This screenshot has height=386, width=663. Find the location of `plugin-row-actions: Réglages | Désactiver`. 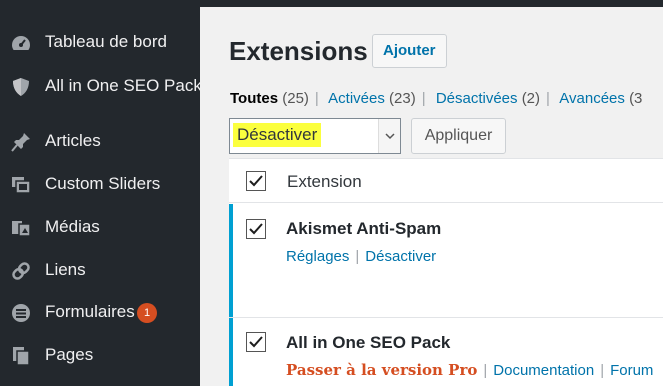

plugin-row-actions: Réglages | Désactiver is located at coordinates (361, 256).